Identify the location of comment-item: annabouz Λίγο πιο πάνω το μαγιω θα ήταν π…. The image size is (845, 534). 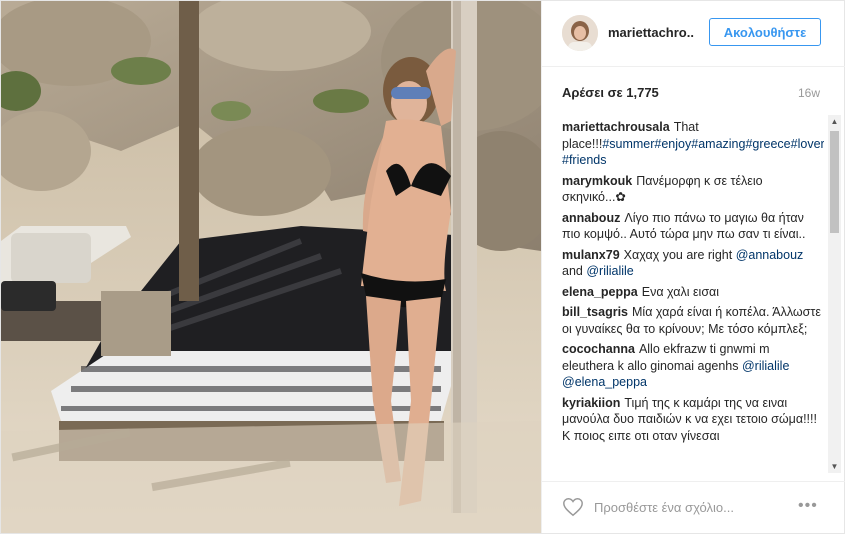
(693, 226).